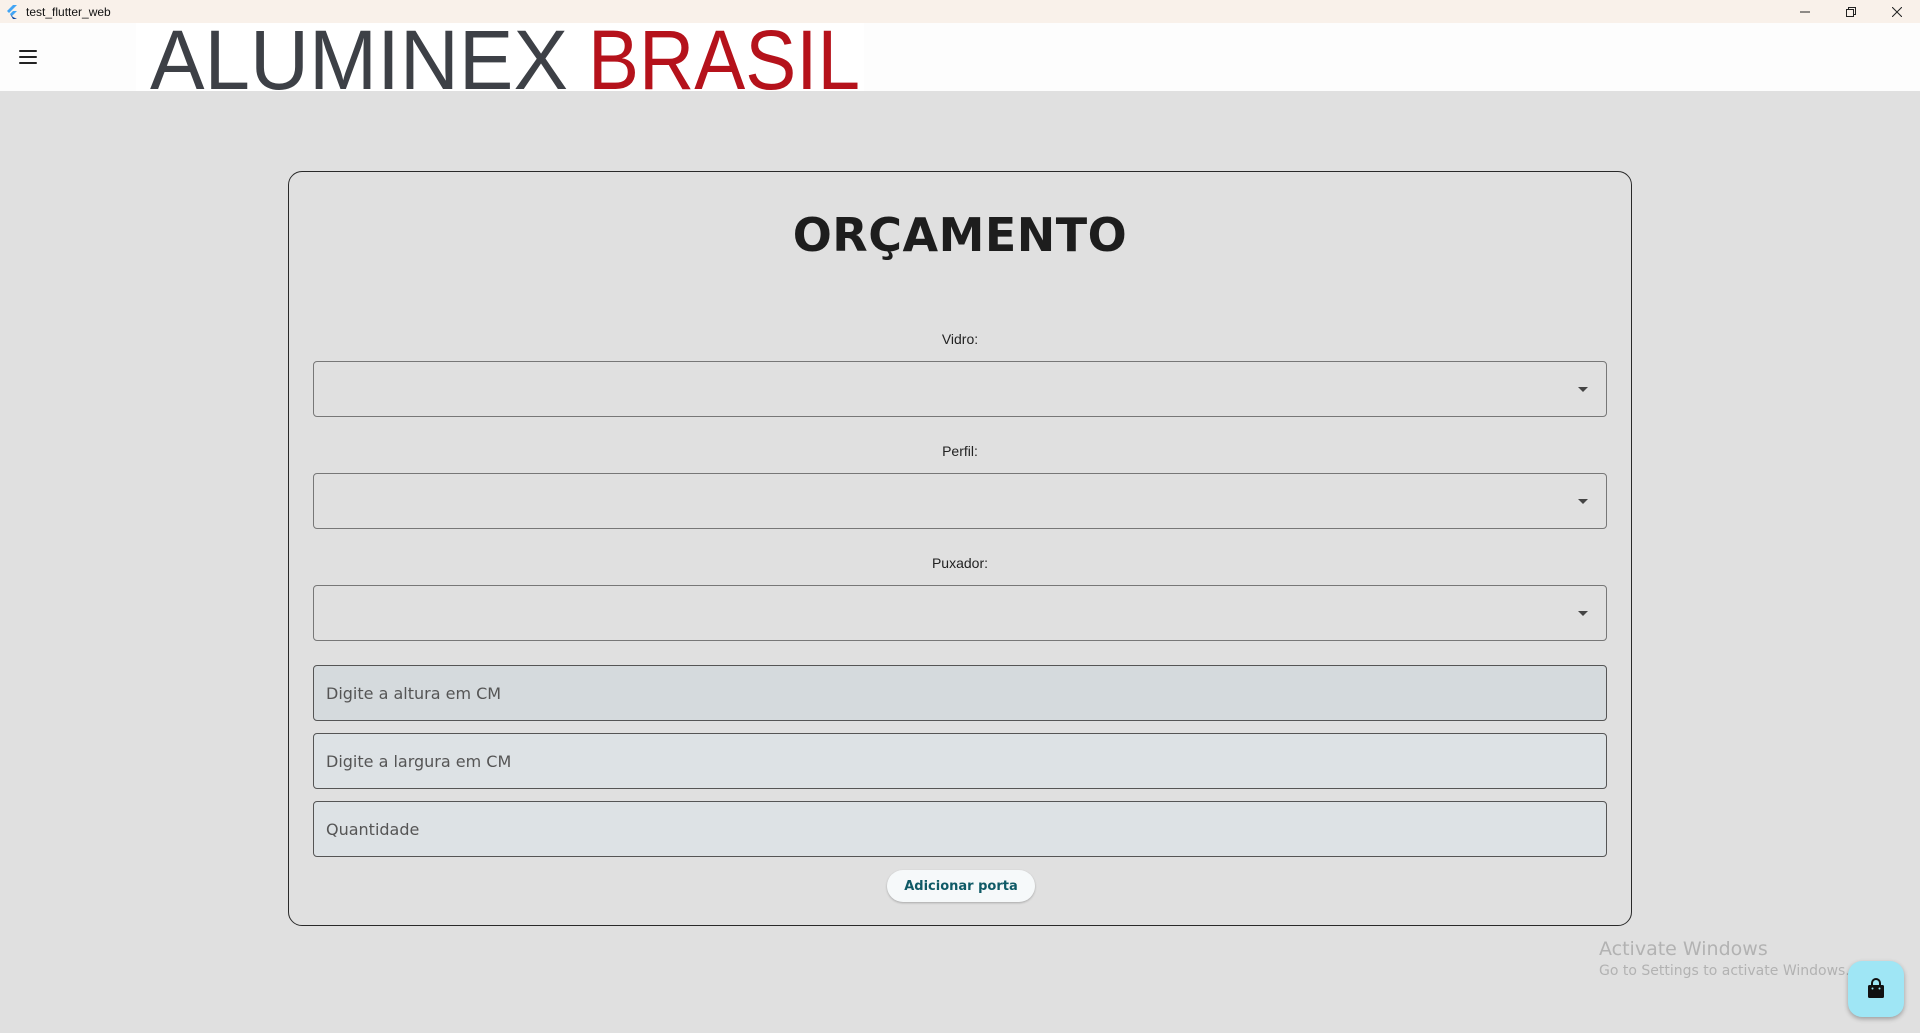 The image size is (1920, 1033). I want to click on puxador-dropdown, so click(960, 613).